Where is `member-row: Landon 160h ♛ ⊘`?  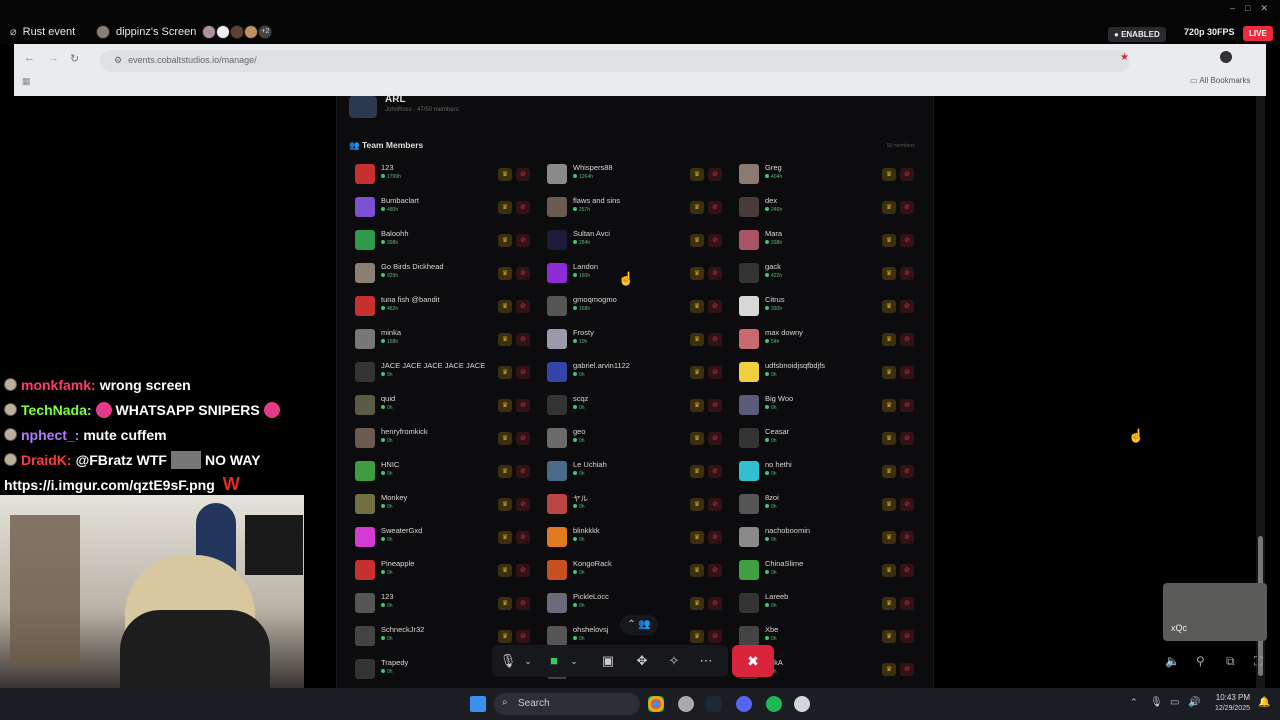 member-row: Landon 160h ♛ ⊘ is located at coordinates (641, 275).